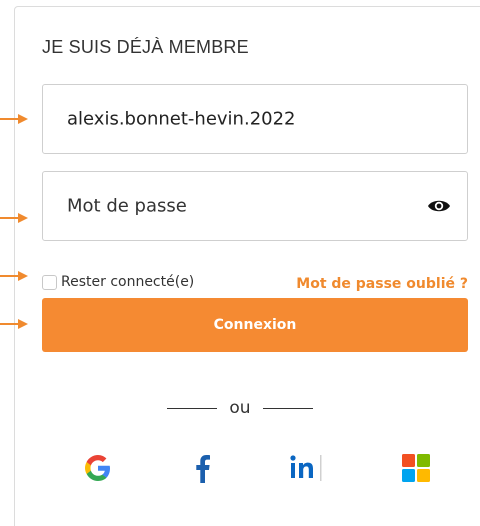 This screenshot has width=480, height=526. What do you see at coordinates (14, 324) in the screenshot?
I see `annotation-arrow-submit` at bounding box center [14, 324].